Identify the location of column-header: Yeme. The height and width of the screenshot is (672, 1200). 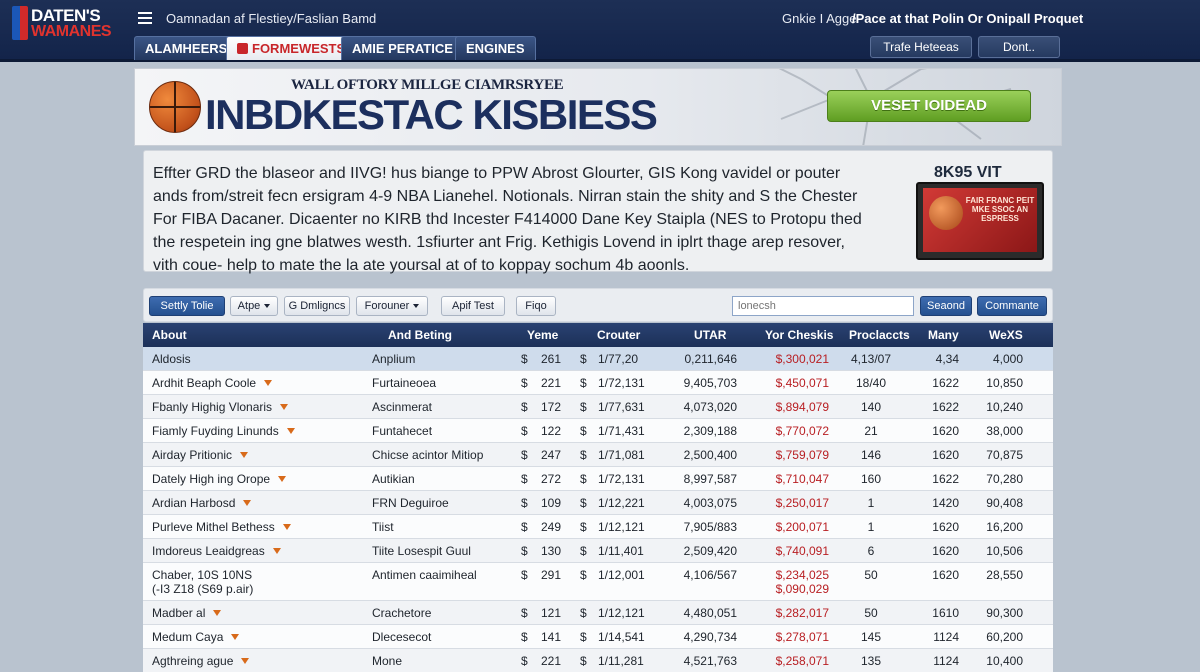
(542, 335).